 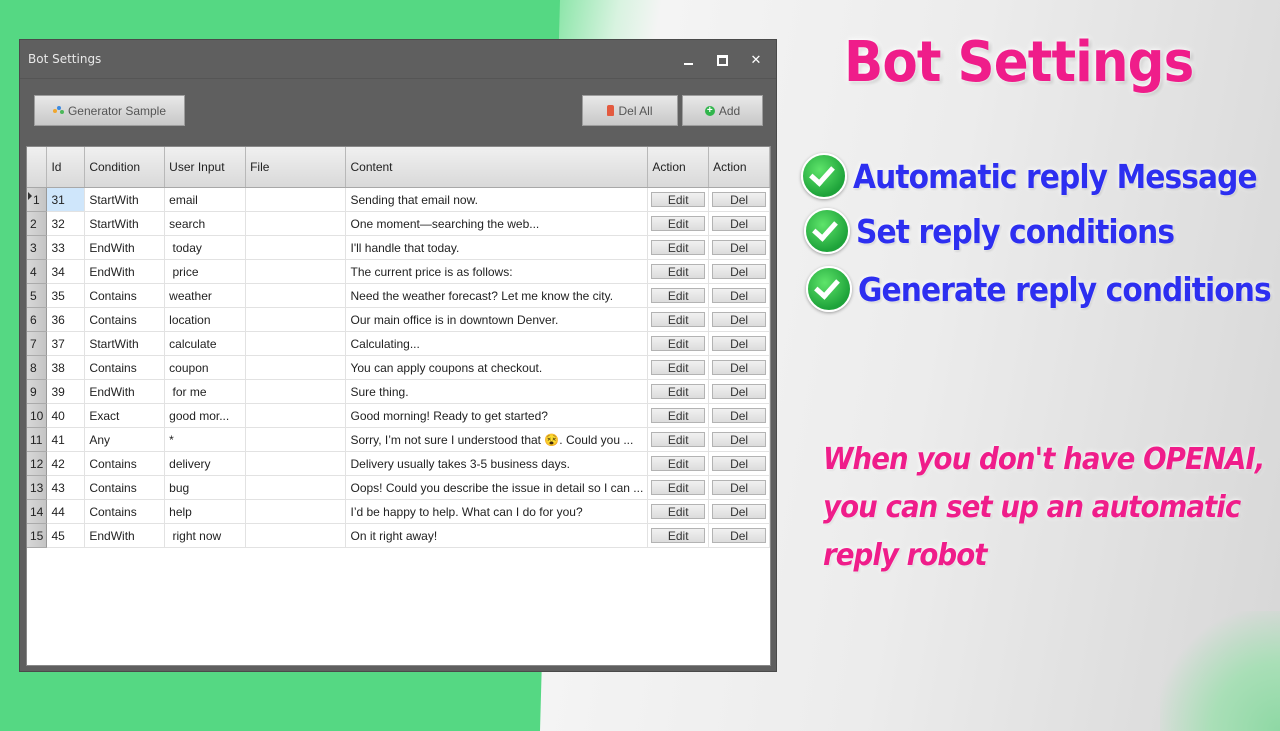 What do you see at coordinates (37, 199) in the screenshot?
I see `row-header: 1` at bounding box center [37, 199].